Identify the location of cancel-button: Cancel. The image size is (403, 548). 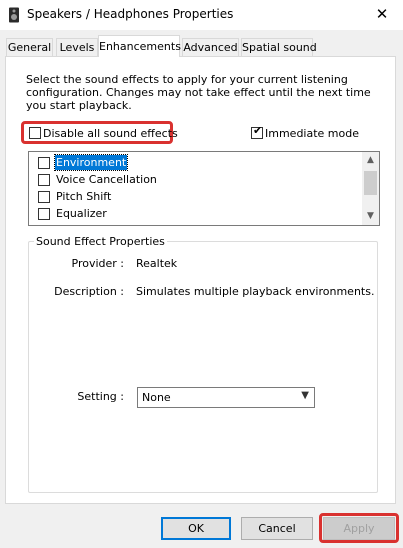
(277, 528).